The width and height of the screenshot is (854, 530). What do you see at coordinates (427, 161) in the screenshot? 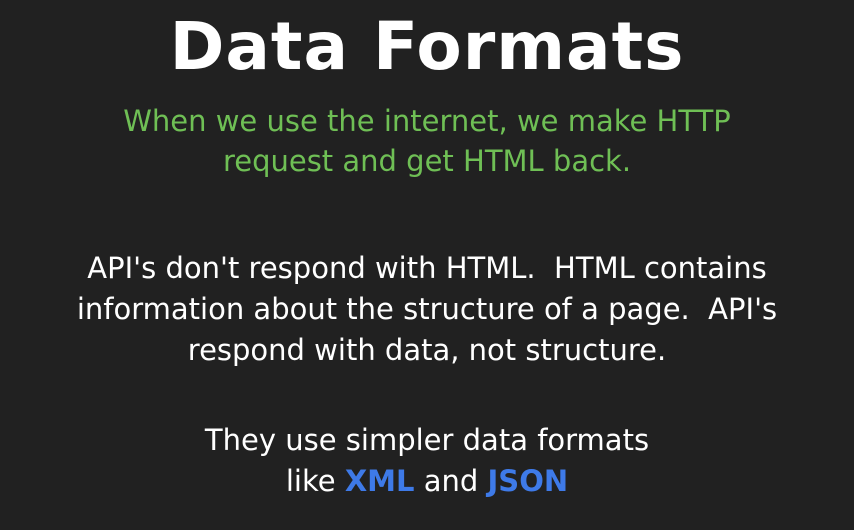
I see `subtitle-line-2: request and get HTML back.` at bounding box center [427, 161].